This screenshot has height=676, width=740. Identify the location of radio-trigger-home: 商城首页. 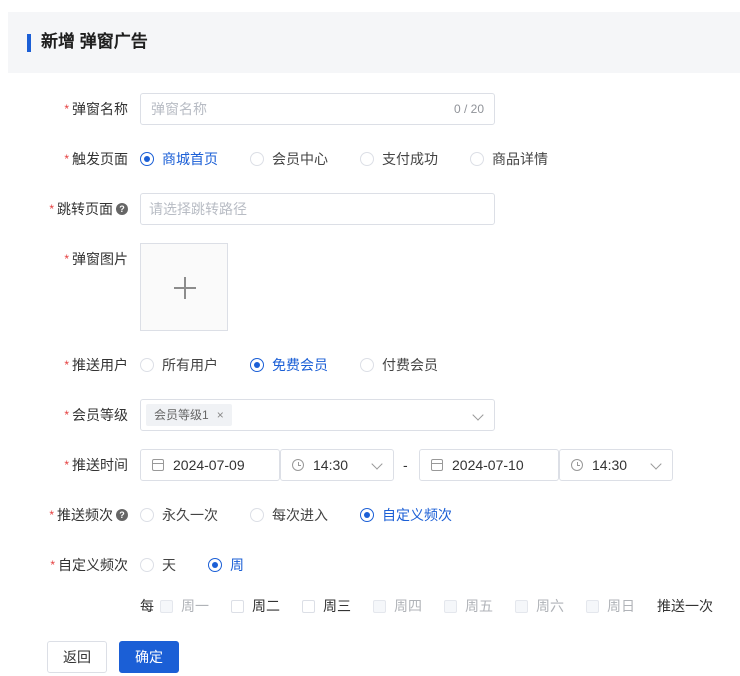
(179, 159).